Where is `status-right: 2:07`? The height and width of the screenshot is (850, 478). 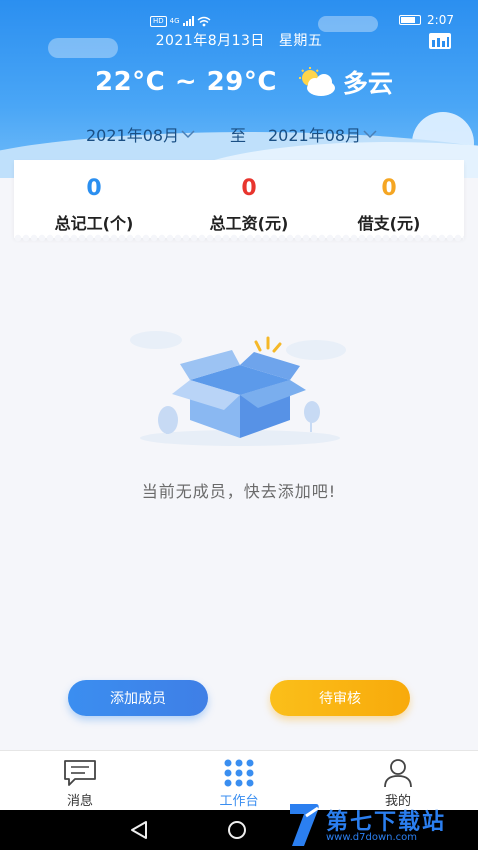 status-right: 2:07 is located at coordinates (426, 20).